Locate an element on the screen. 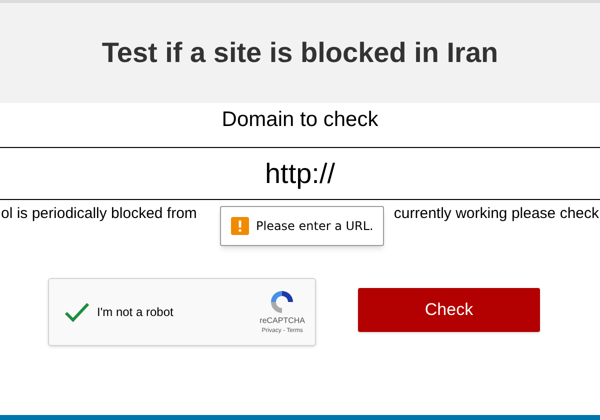 The height and width of the screenshot is (420, 600). recaptcha-logo-icon is located at coordinates (282, 301).